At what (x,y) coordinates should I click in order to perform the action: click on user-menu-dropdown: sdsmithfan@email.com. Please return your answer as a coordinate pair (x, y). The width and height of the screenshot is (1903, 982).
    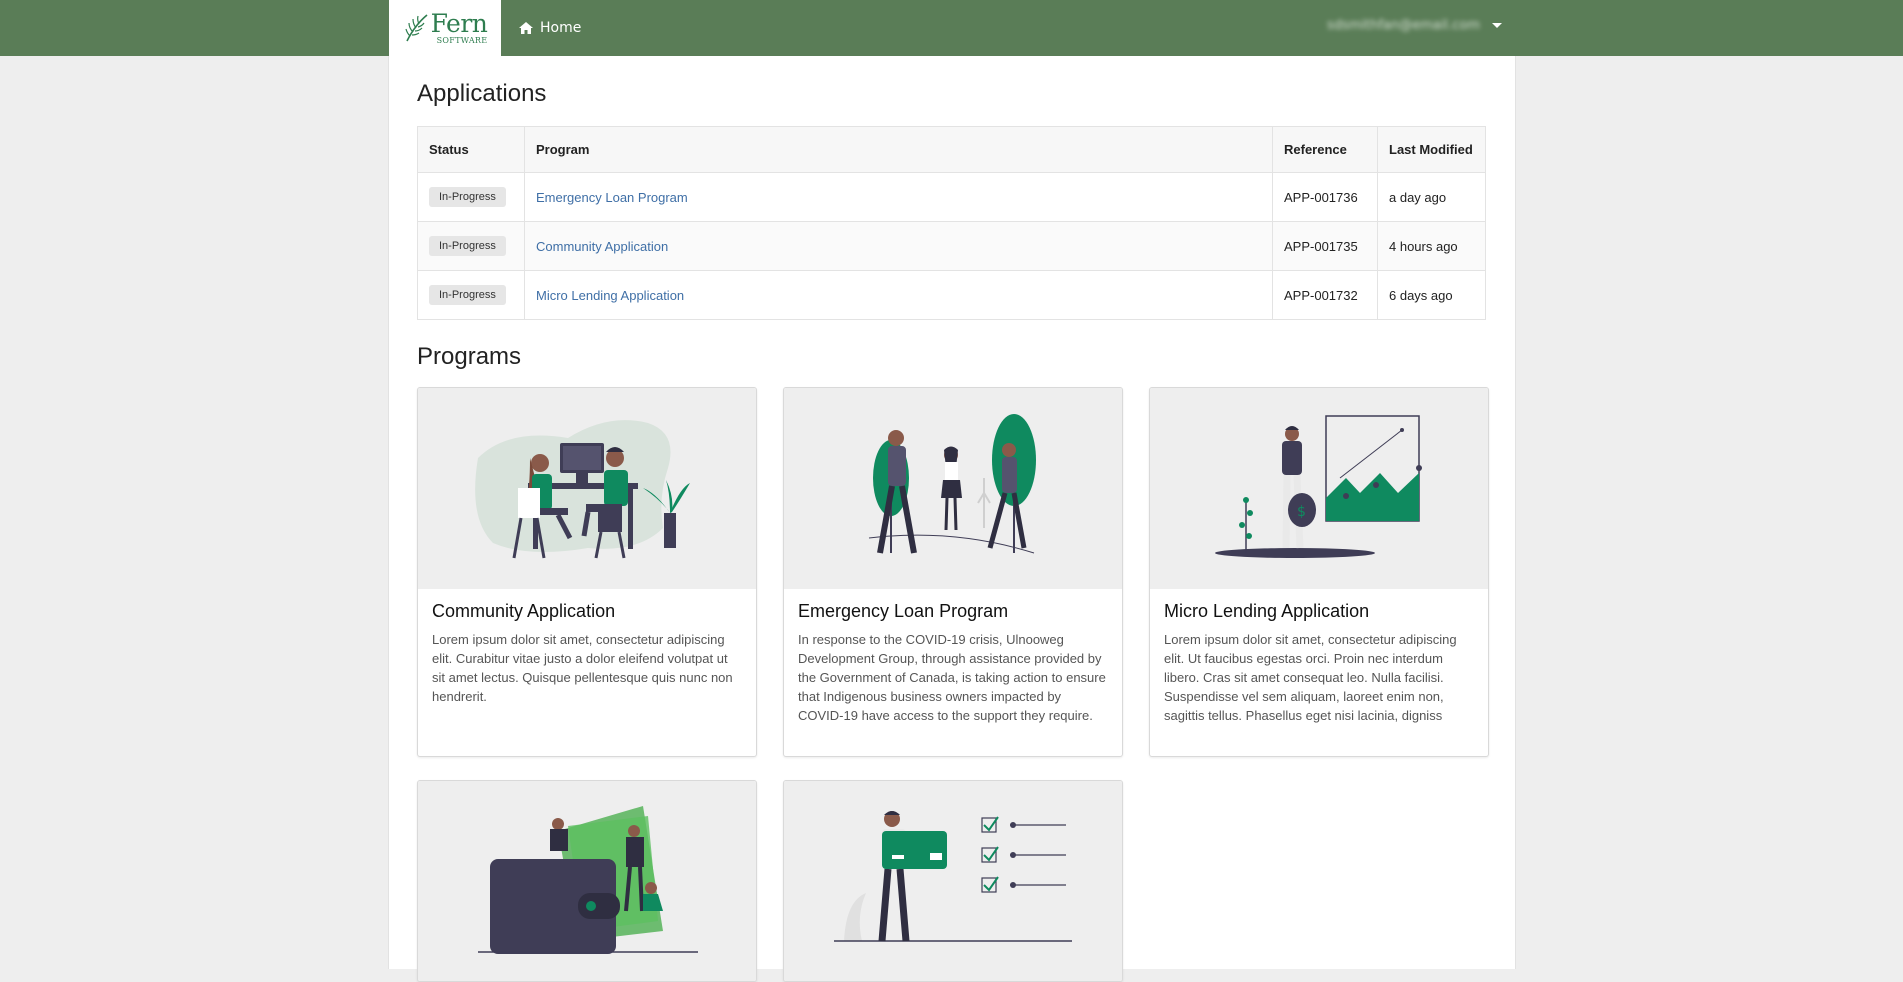
    Looking at the image, I should click on (1414, 25).